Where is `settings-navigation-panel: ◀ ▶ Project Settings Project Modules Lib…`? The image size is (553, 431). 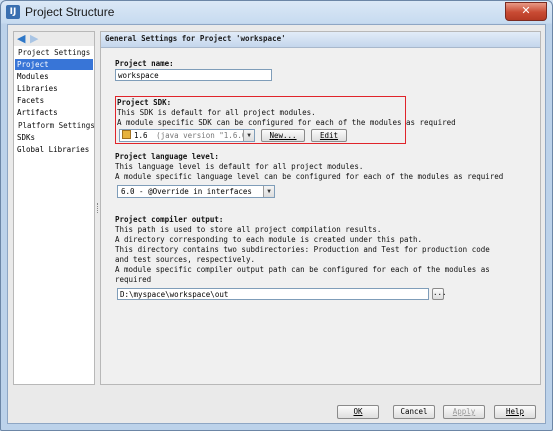 settings-navigation-panel: ◀ ▶ Project Settings Project Modules Lib… is located at coordinates (54, 208).